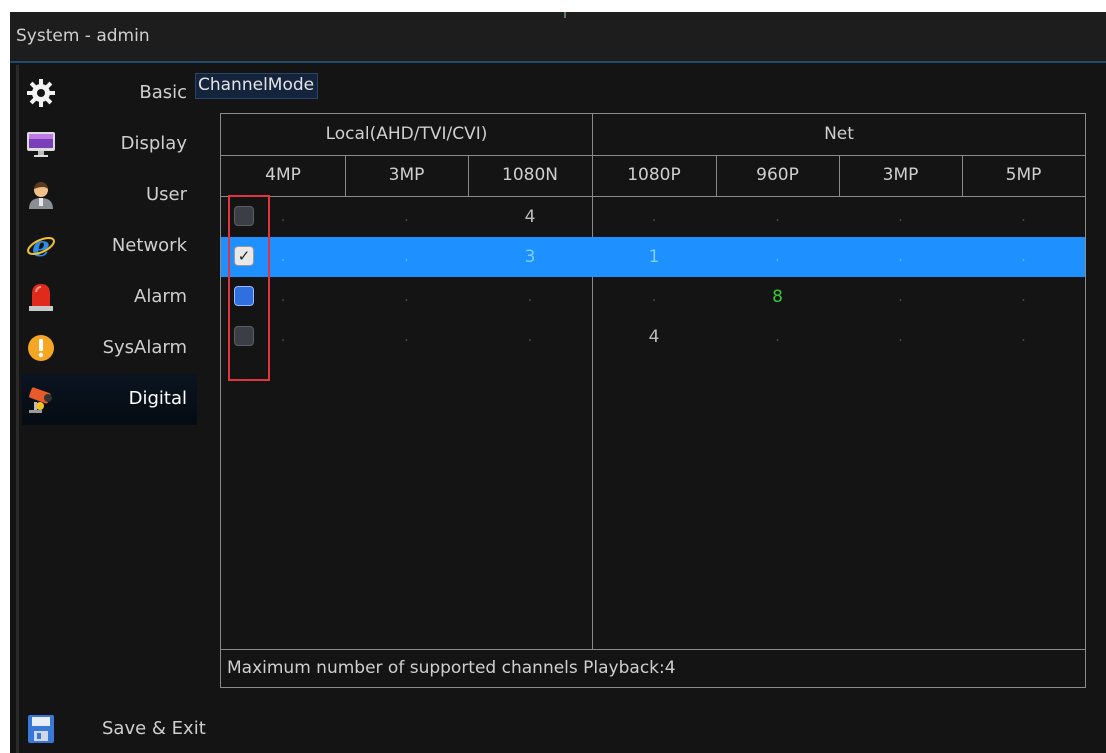  What do you see at coordinates (839, 134) in the screenshot?
I see `group-header-net: Net` at bounding box center [839, 134].